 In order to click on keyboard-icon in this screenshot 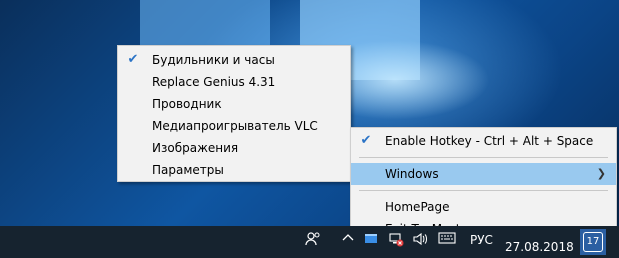, I will do `click(447, 241)`.